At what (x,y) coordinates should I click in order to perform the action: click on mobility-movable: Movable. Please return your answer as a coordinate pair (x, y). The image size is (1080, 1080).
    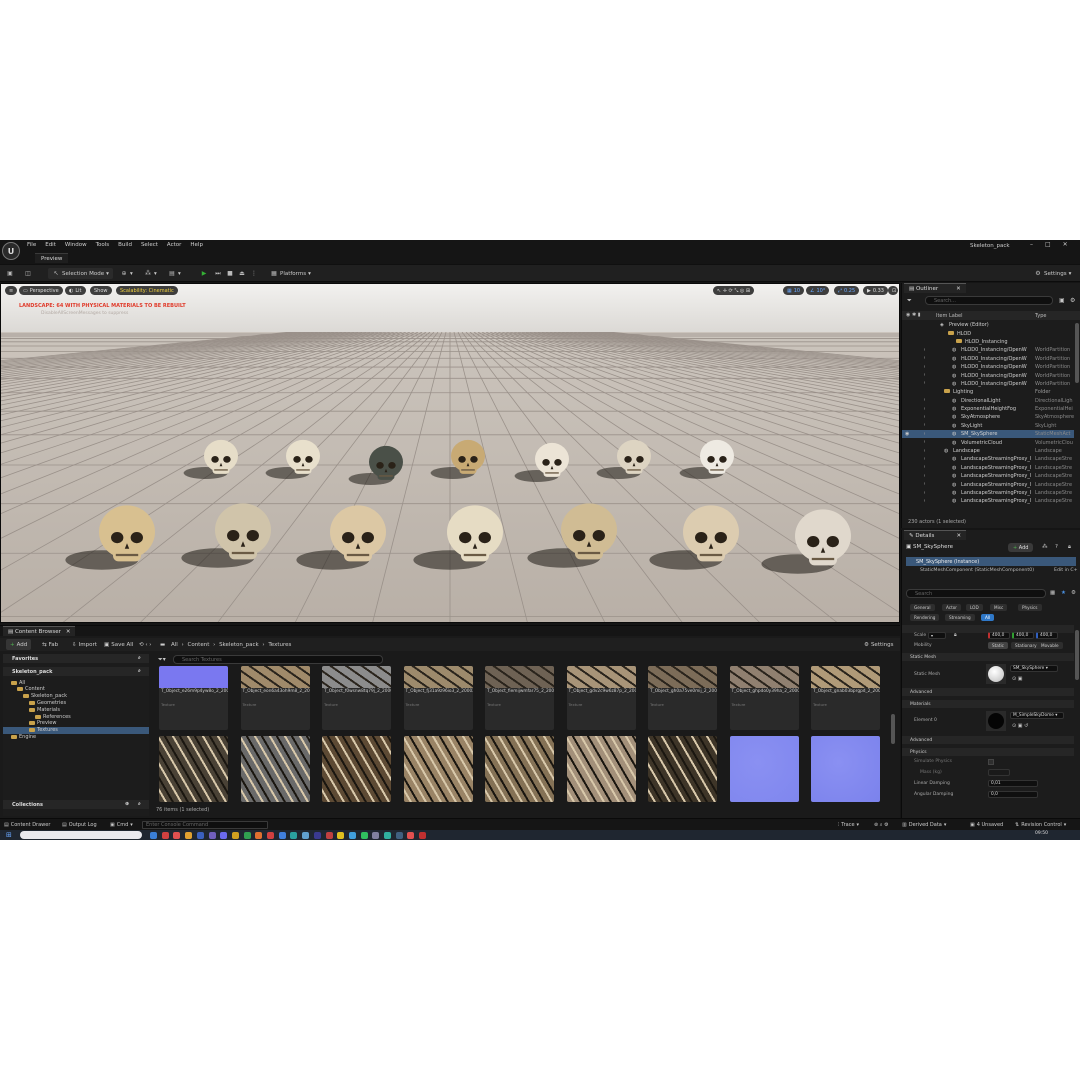
    Looking at the image, I should click on (1050, 645).